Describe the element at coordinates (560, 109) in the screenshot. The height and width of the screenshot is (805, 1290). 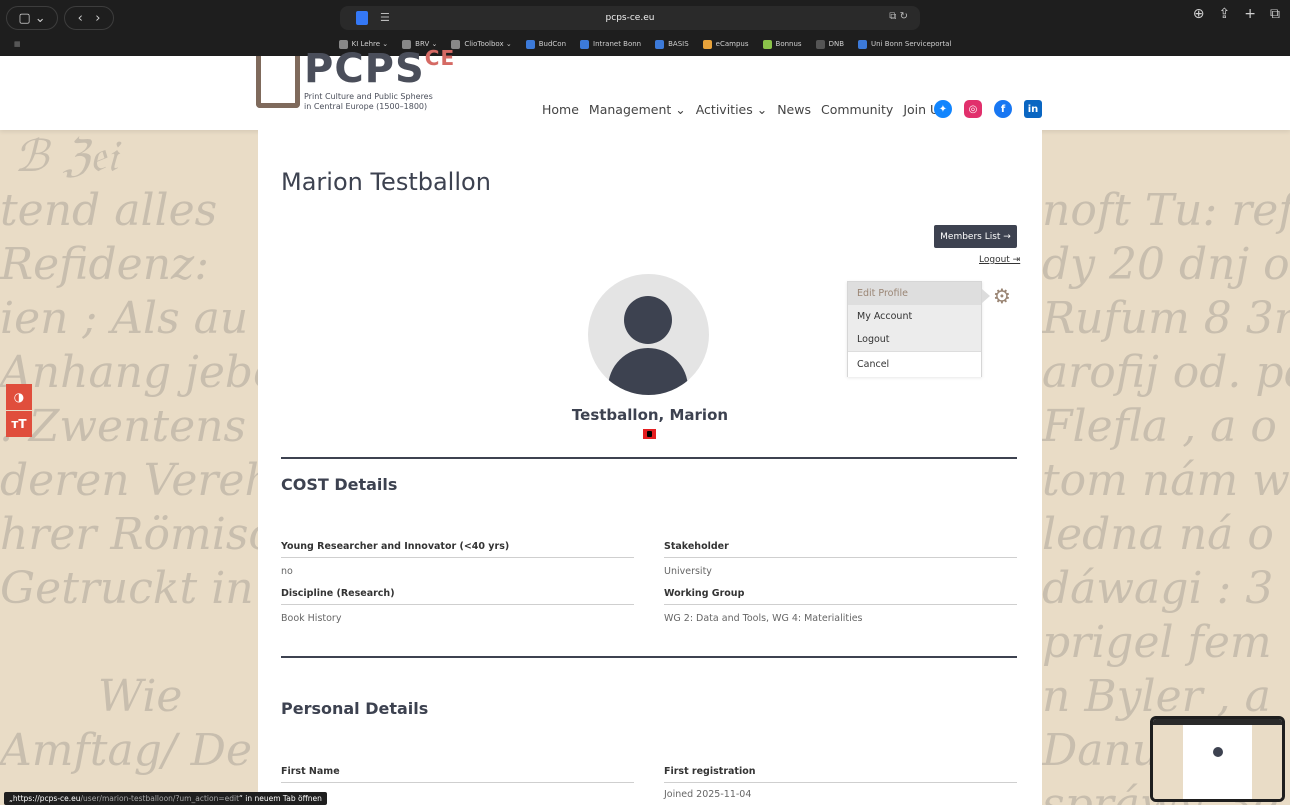
I see `nav-home: Home` at that location.